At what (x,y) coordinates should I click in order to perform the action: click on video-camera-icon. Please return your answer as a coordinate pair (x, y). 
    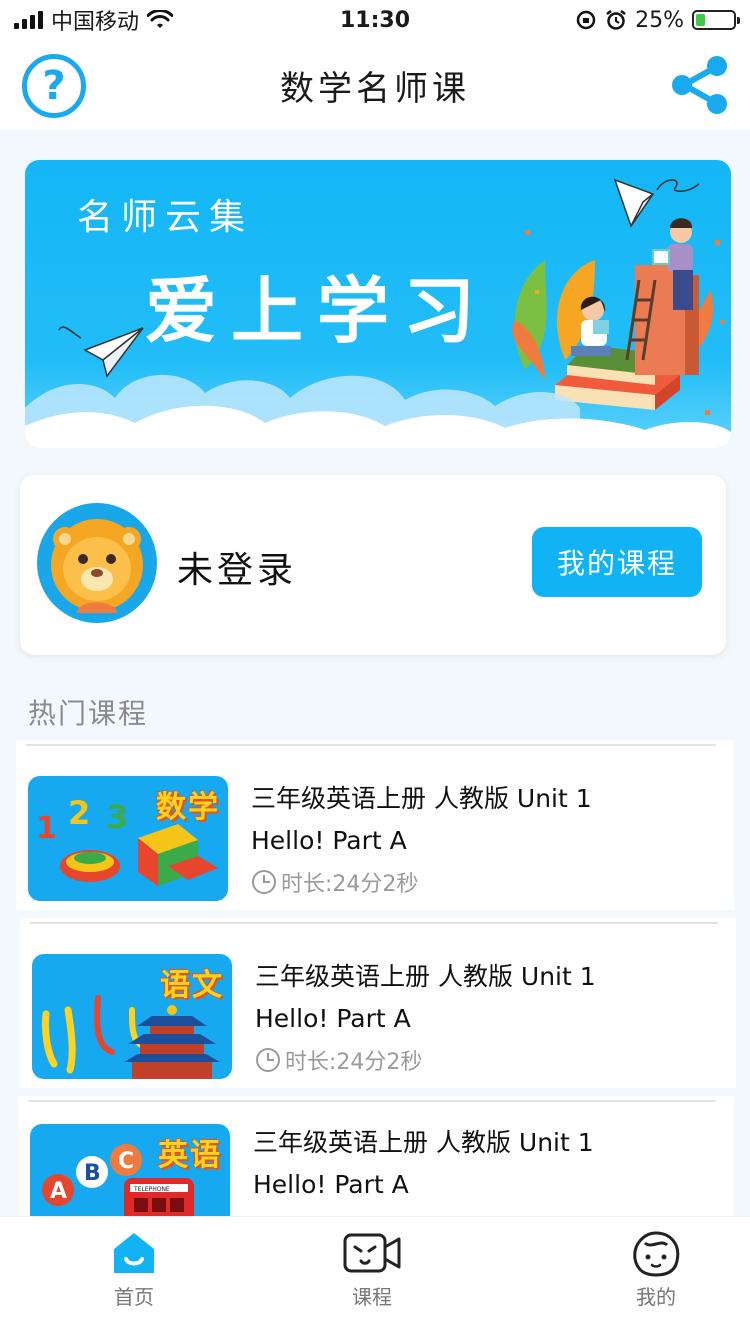
    Looking at the image, I should click on (372, 1253).